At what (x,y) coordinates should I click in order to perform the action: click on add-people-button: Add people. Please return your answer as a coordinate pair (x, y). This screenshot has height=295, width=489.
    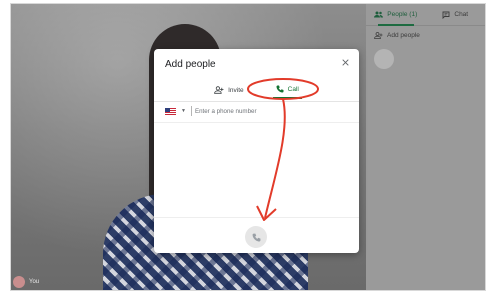
    Looking at the image, I should click on (425, 35).